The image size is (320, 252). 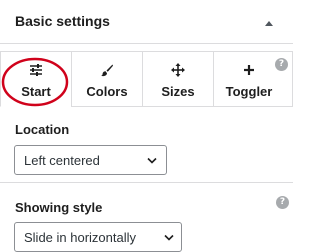 I want to click on panel-title: Basic settings, so click(x=62, y=21).